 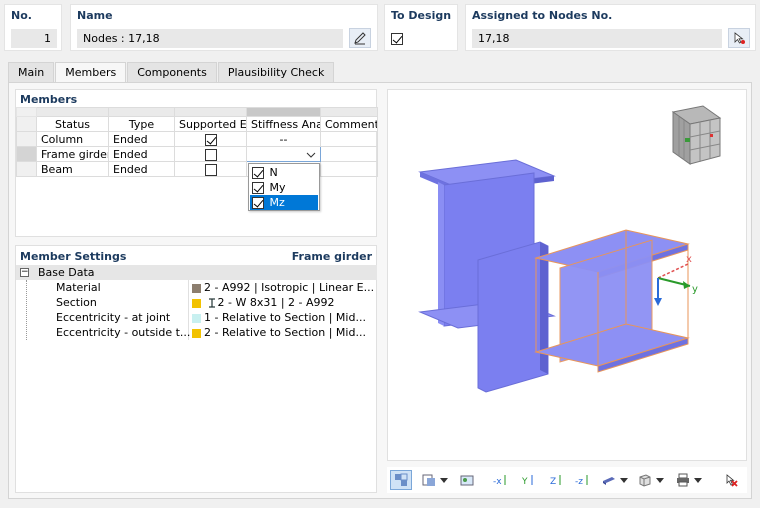 I want to click on select-view-icon, so click(x=401, y=479).